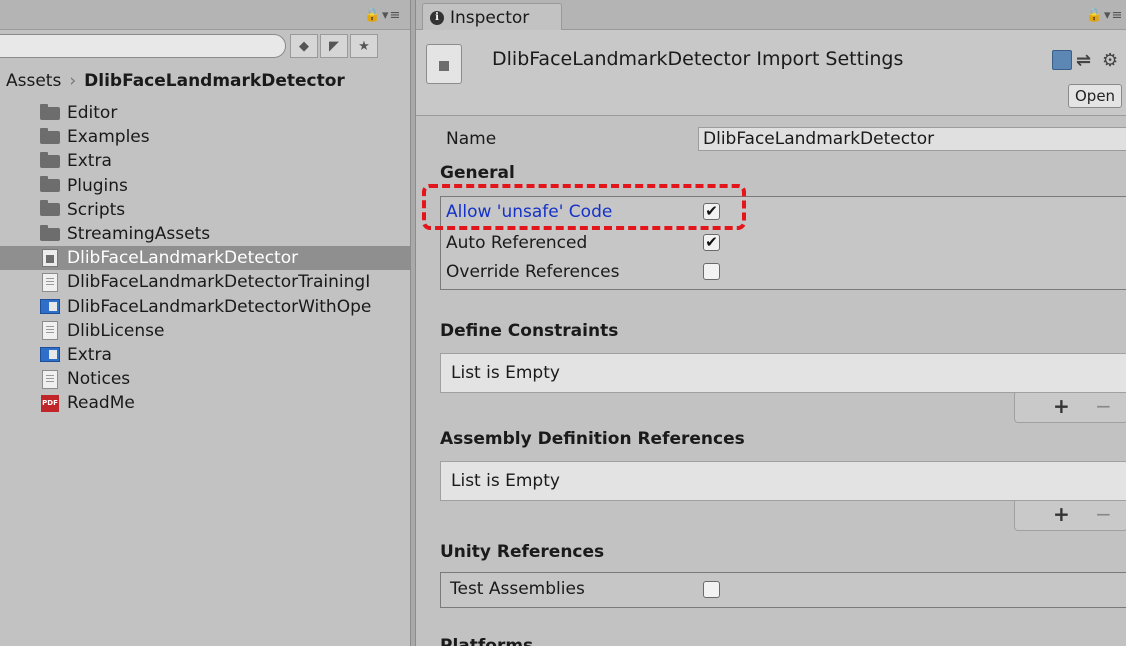  I want to click on asset-item-label: DlibFaceLandmarkDetectorTrainingI, so click(219, 282).